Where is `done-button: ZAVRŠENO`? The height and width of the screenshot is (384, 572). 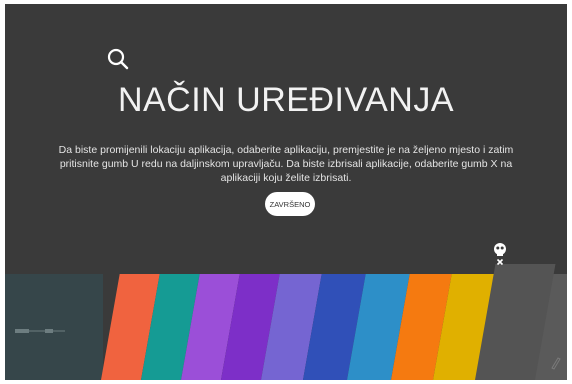 done-button: ZAVRŠENO is located at coordinates (290, 204).